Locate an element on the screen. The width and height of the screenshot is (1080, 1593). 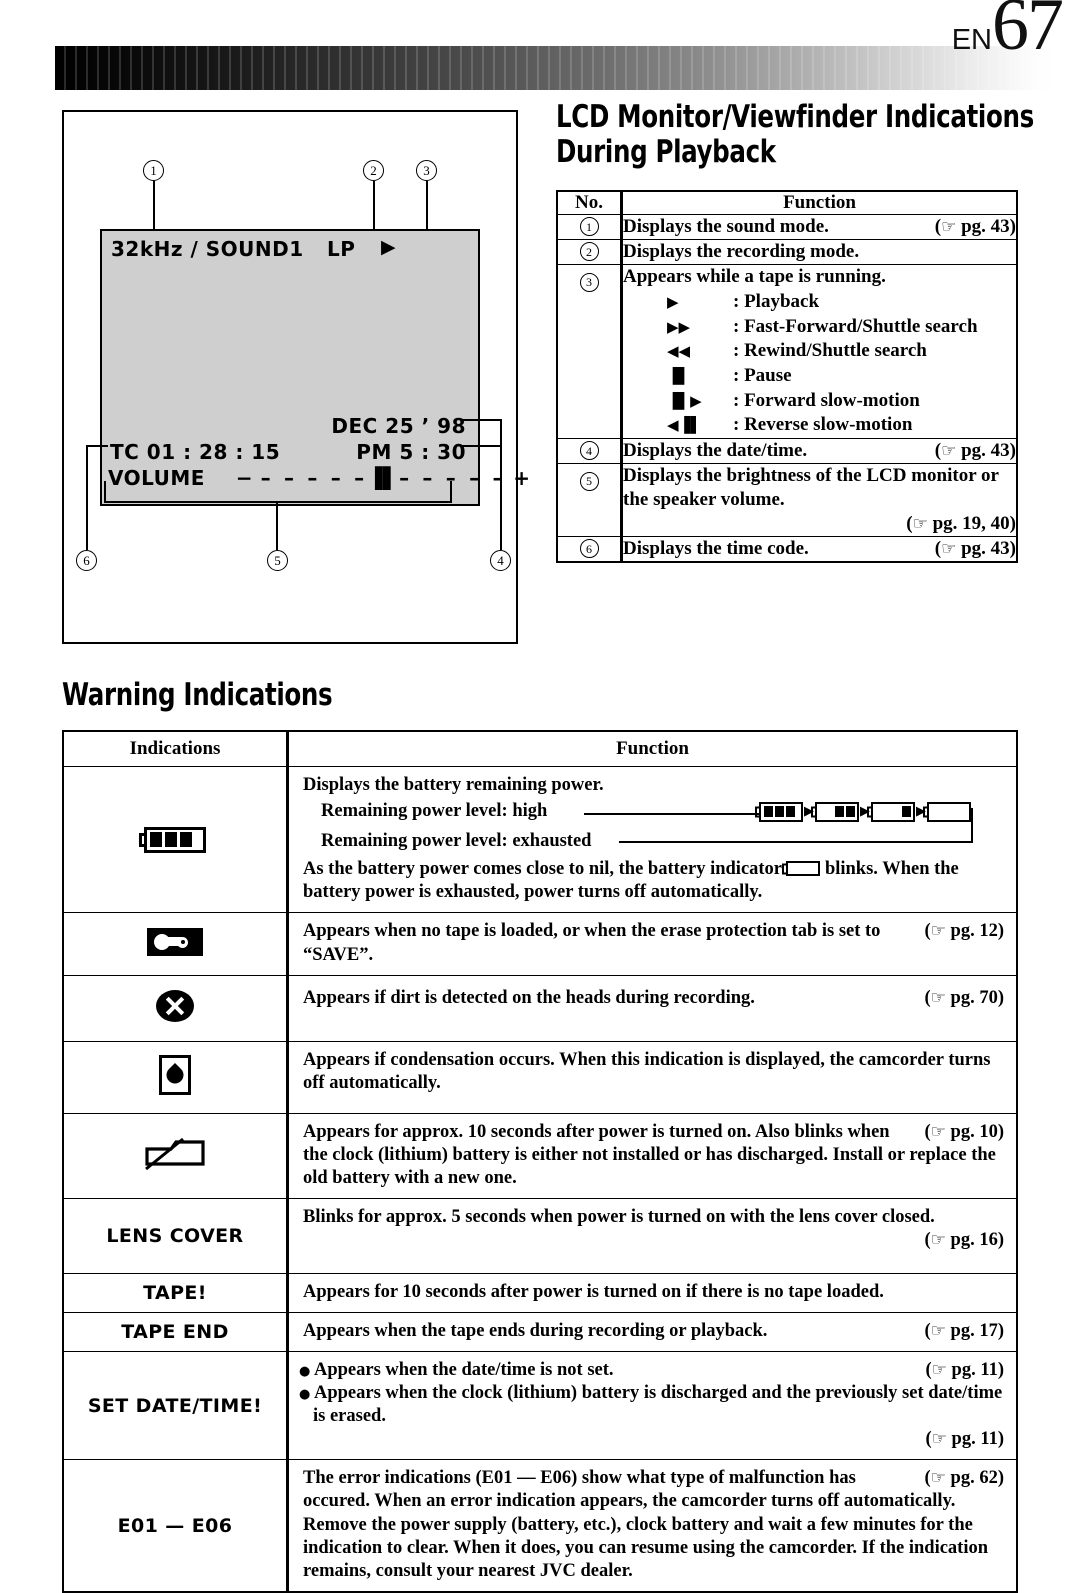
table-row: 6 (☞ pg. 43) Displays the time code. is located at coordinates (787, 549).